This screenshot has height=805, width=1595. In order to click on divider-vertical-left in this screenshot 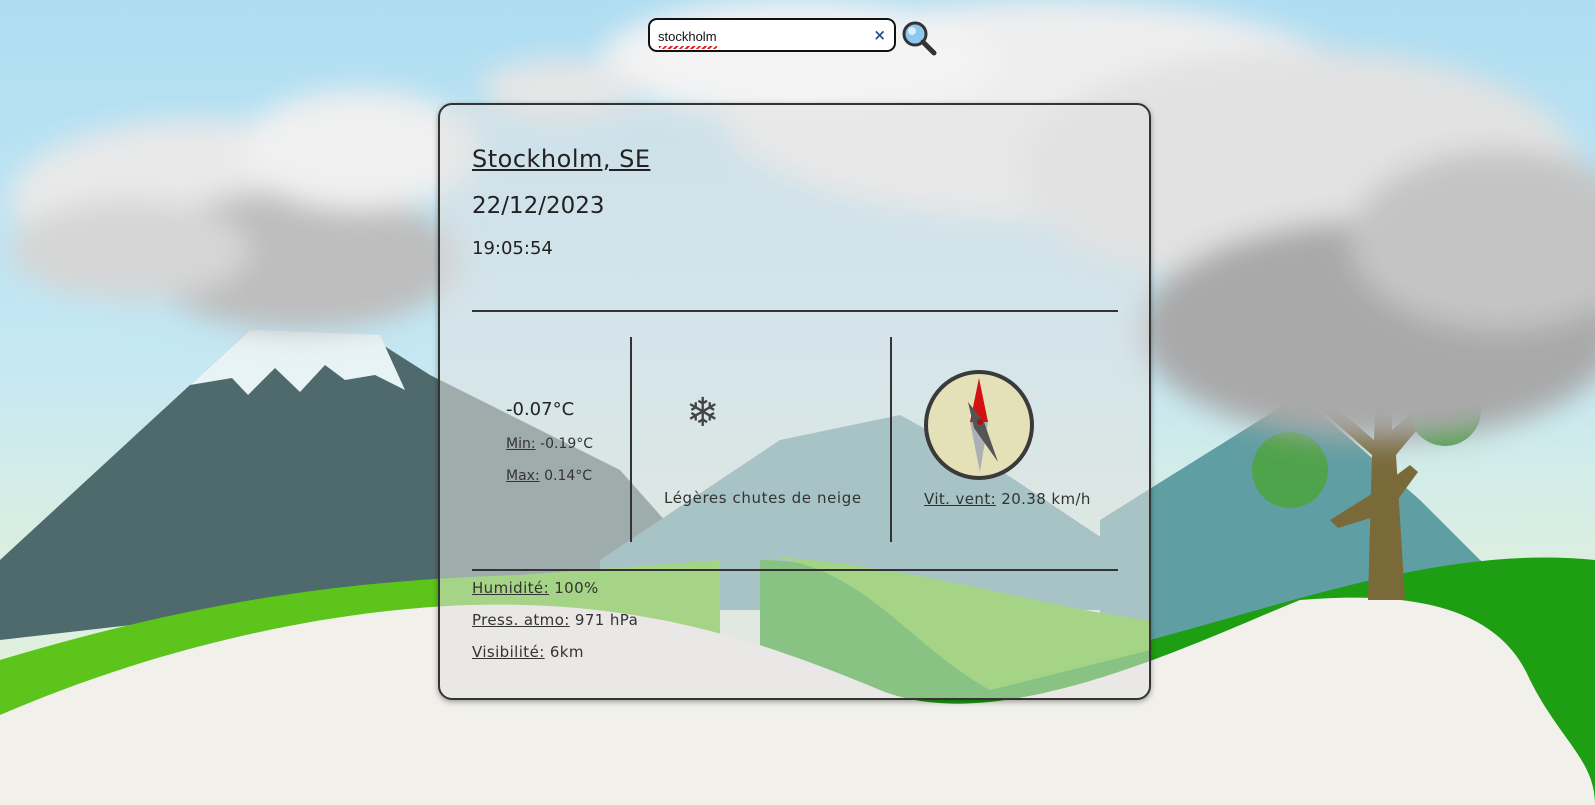, I will do `click(631, 439)`.